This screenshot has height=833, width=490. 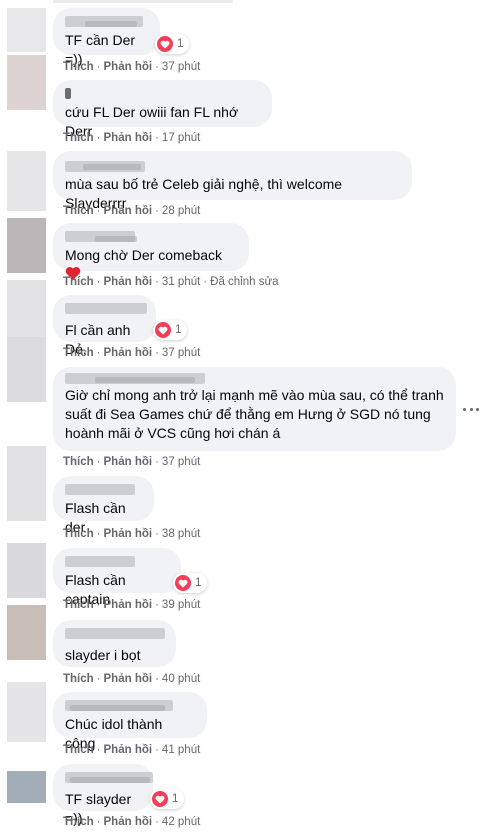 What do you see at coordinates (471, 409) in the screenshot?
I see `more-options-icon` at bounding box center [471, 409].